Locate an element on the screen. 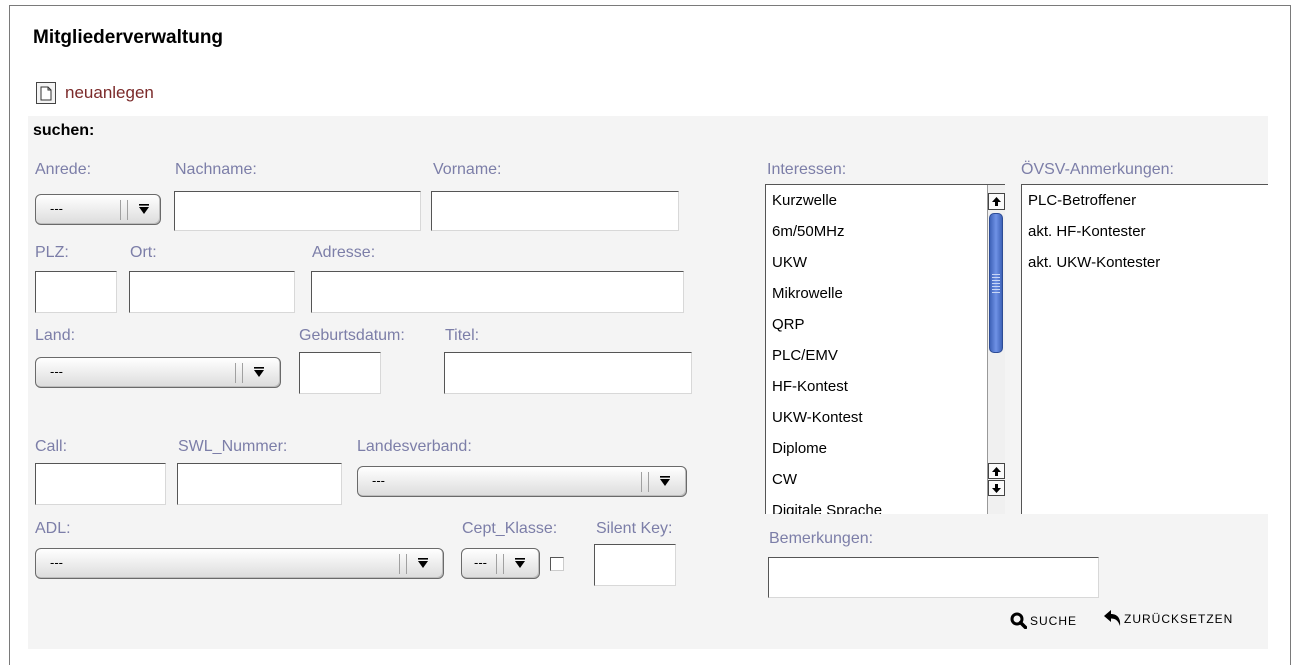 The height and width of the screenshot is (665, 1293). list-item: UKW is located at coordinates (877, 262).